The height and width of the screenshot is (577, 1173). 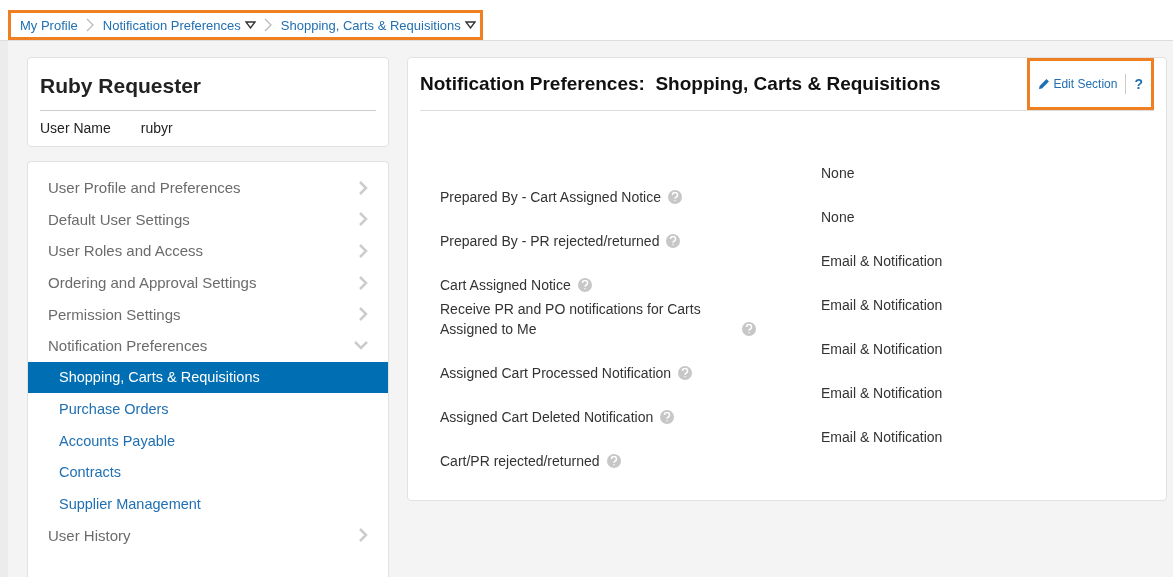 I want to click on setting-label: Prepared By - Cart Assigned Notice, so click(x=550, y=197).